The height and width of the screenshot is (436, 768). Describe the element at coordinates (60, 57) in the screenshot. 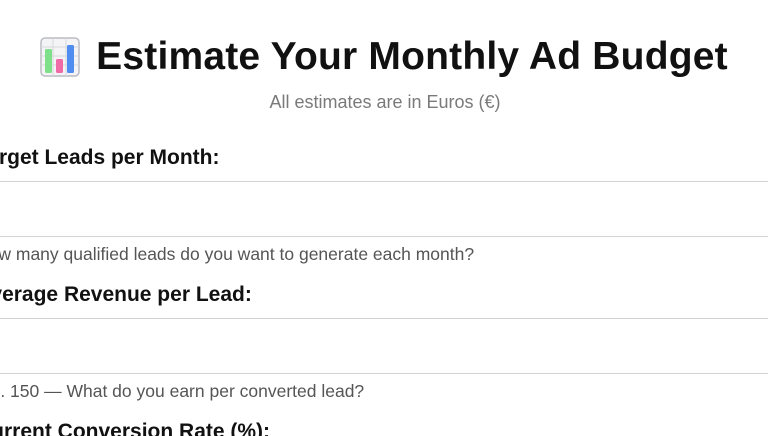

I see `bar-chart-icon` at that location.